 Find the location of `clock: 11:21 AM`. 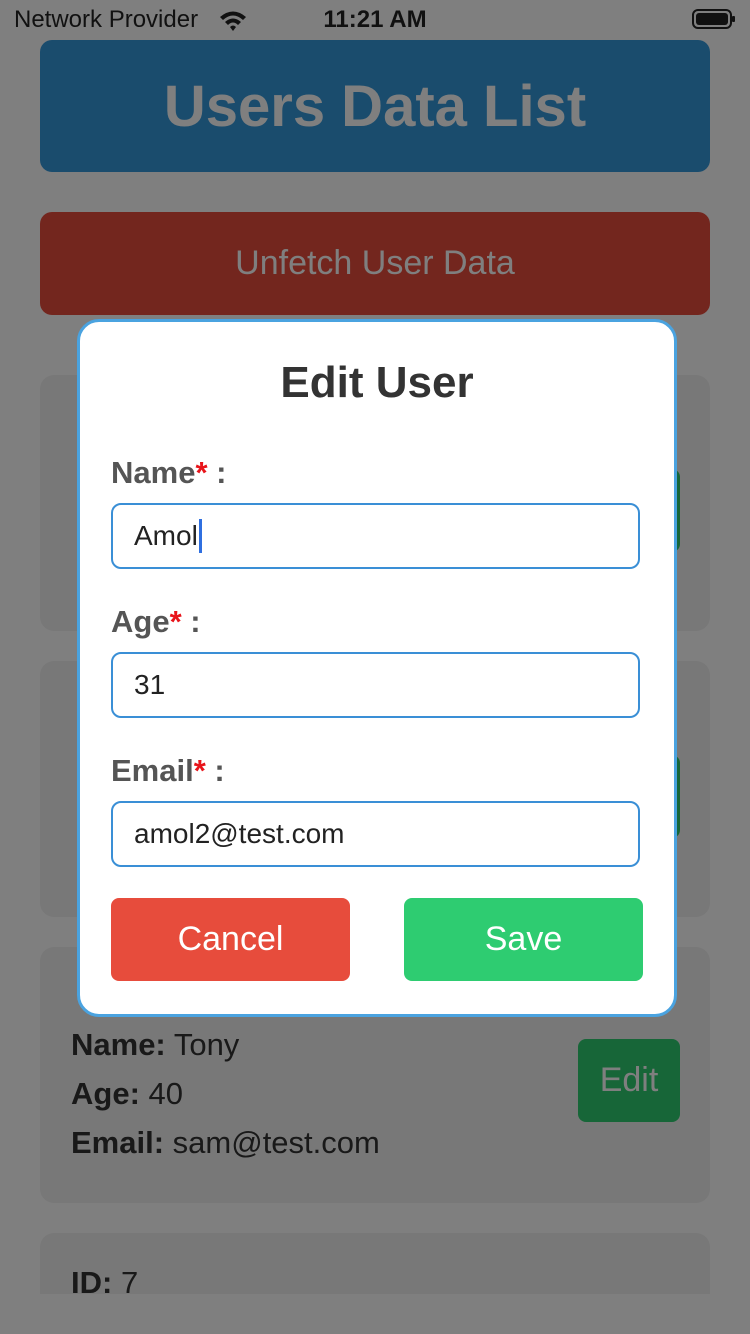

clock: 11:21 AM is located at coordinates (375, 19).